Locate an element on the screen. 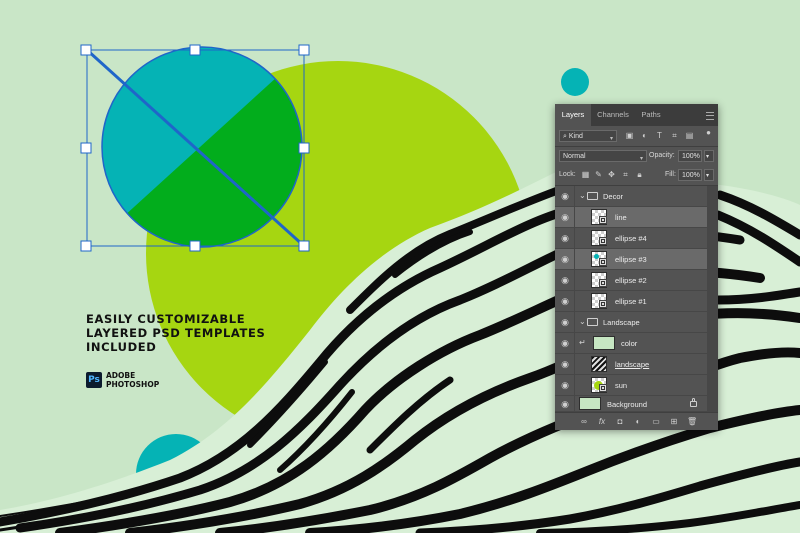 The width and height of the screenshot is (800, 533). panel-tab-bar: Layers Channels Paths is located at coordinates (636, 115).